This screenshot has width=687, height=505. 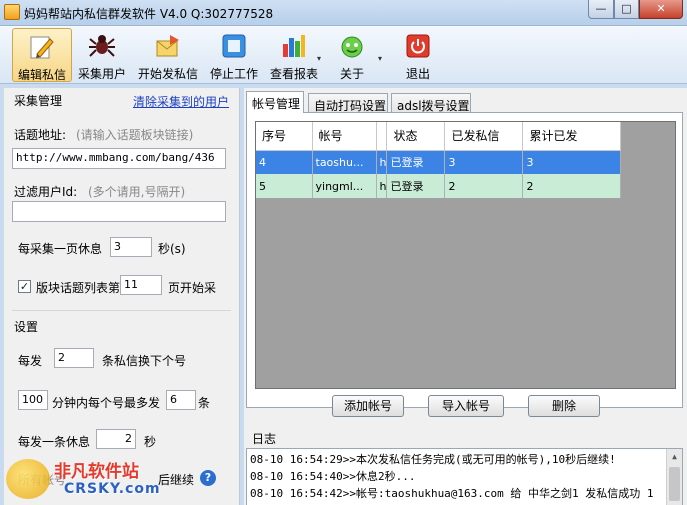 I want to click on table-row: 4 taoshu... h 已登录 3 3, so click(x=439, y=162).